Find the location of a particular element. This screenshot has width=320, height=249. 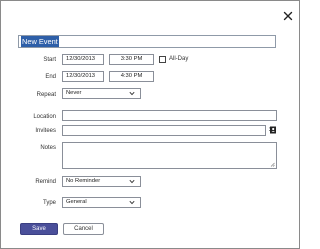

notes-label: Notes is located at coordinates (48, 148).